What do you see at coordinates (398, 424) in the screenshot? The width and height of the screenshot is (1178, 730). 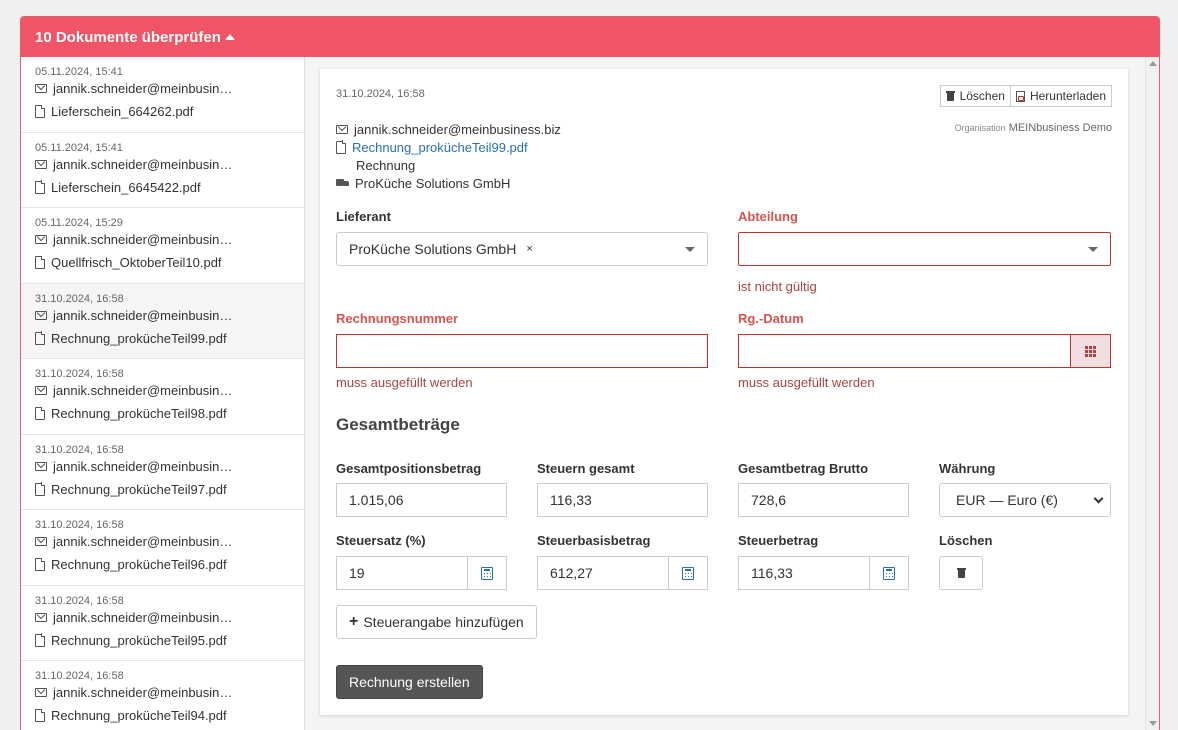 I see `totals-section-title: Gesamtbeträge` at bounding box center [398, 424].